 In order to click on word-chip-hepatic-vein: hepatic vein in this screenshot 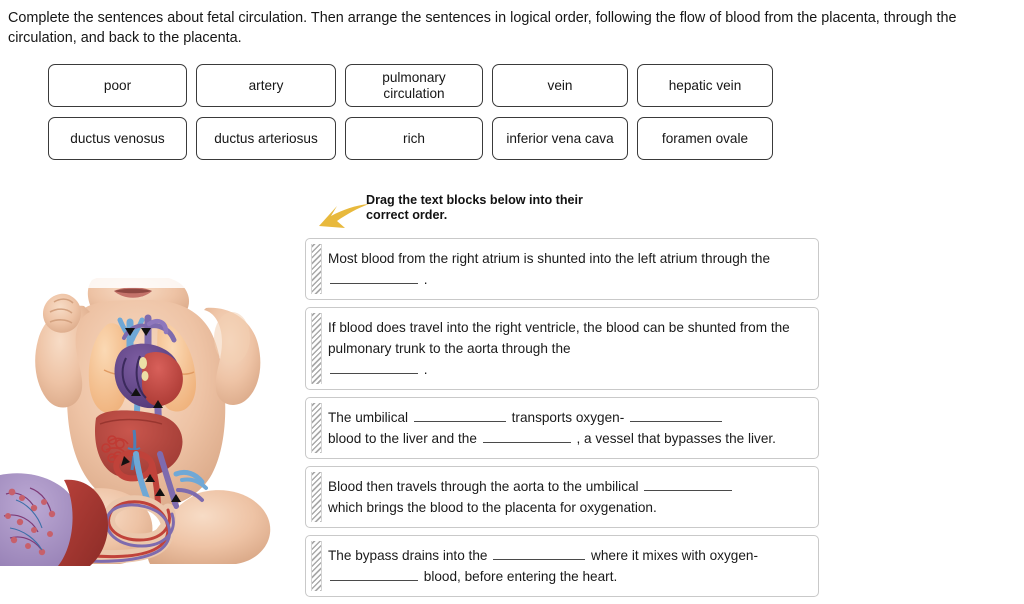, I will do `click(705, 85)`.